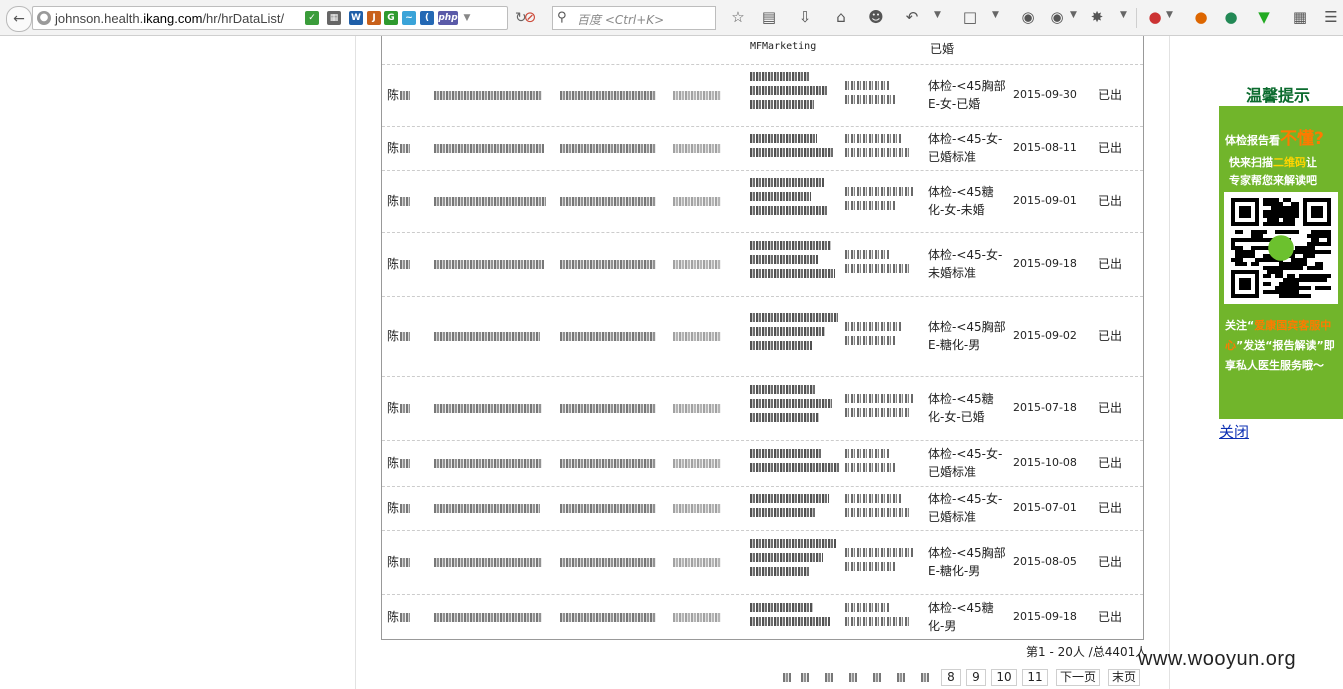 The height and width of the screenshot is (689, 1343). What do you see at coordinates (961, 408) in the screenshot?
I see `type-cell: 体检-<45糖化-女-已婚` at bounding box center [961, 408].